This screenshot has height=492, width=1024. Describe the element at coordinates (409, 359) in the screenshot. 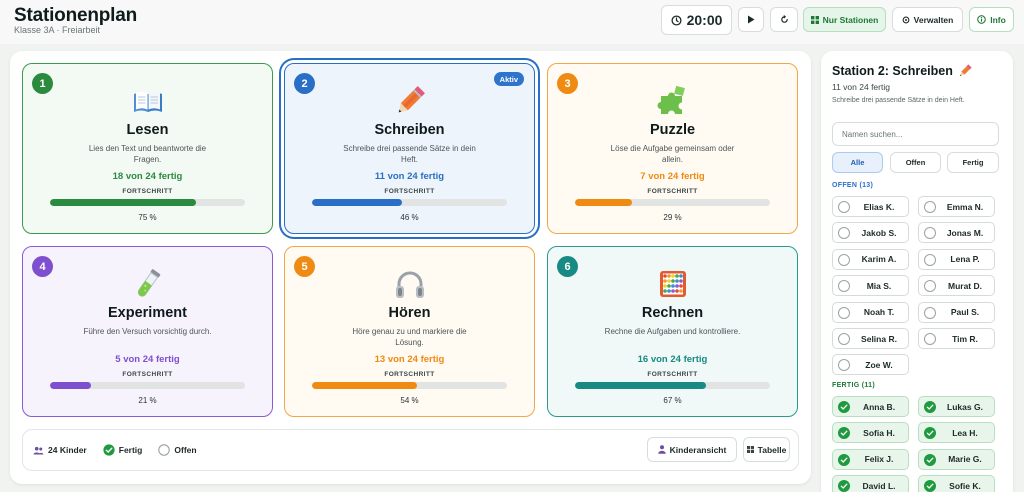

I see `station-done-count: 13 von 24 fertig` at that location.